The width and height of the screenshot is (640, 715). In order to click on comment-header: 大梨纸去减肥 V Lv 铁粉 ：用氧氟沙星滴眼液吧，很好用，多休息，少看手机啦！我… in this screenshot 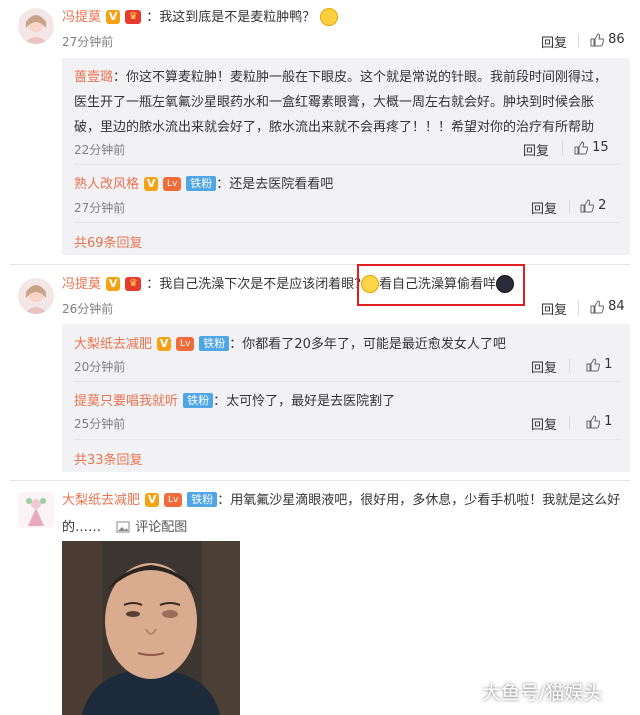, I will do `click(341, 498)`.